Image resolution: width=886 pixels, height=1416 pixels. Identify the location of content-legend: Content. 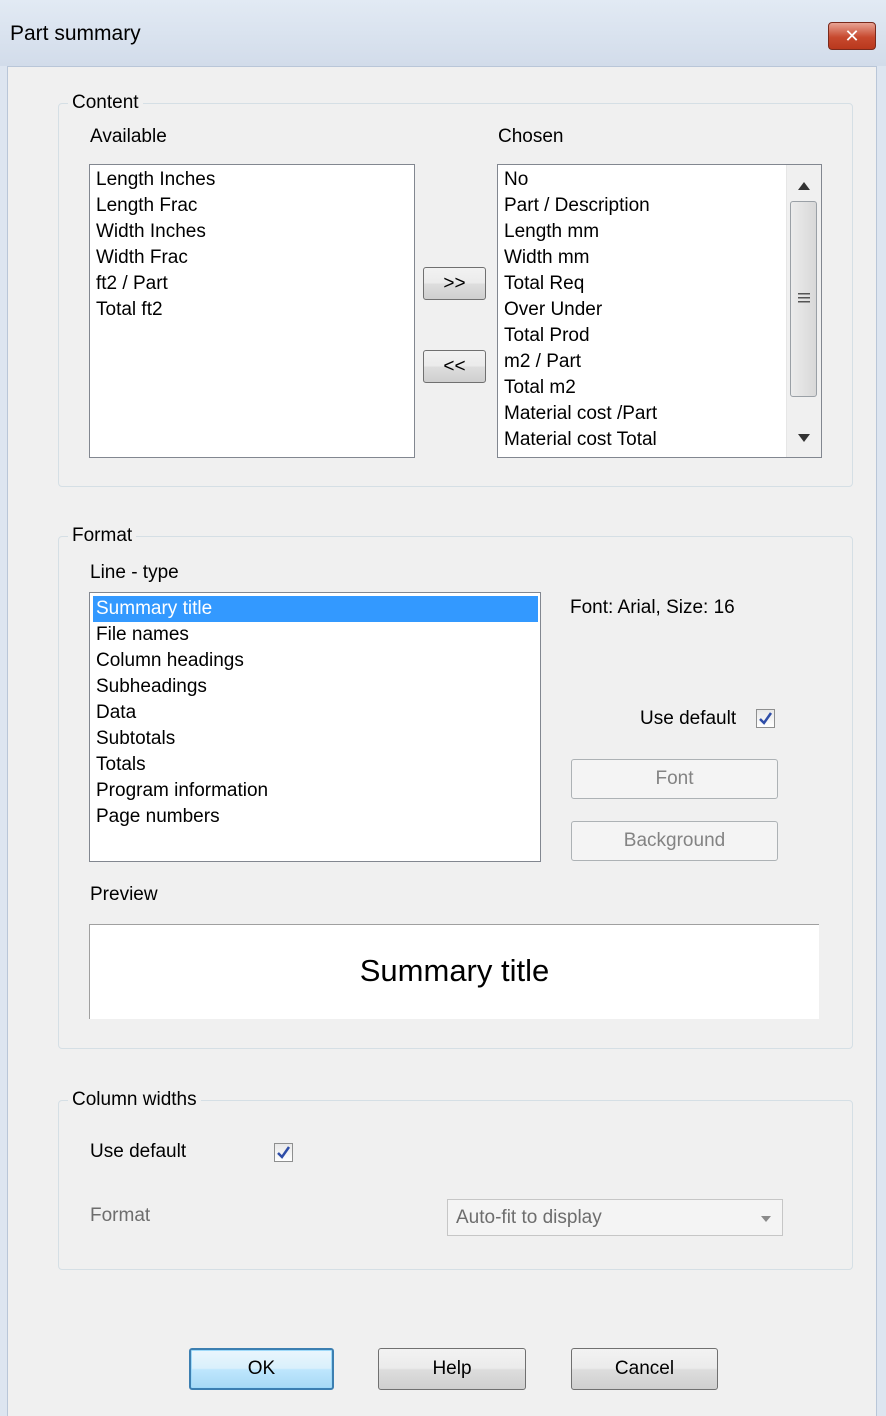
(105, 103).